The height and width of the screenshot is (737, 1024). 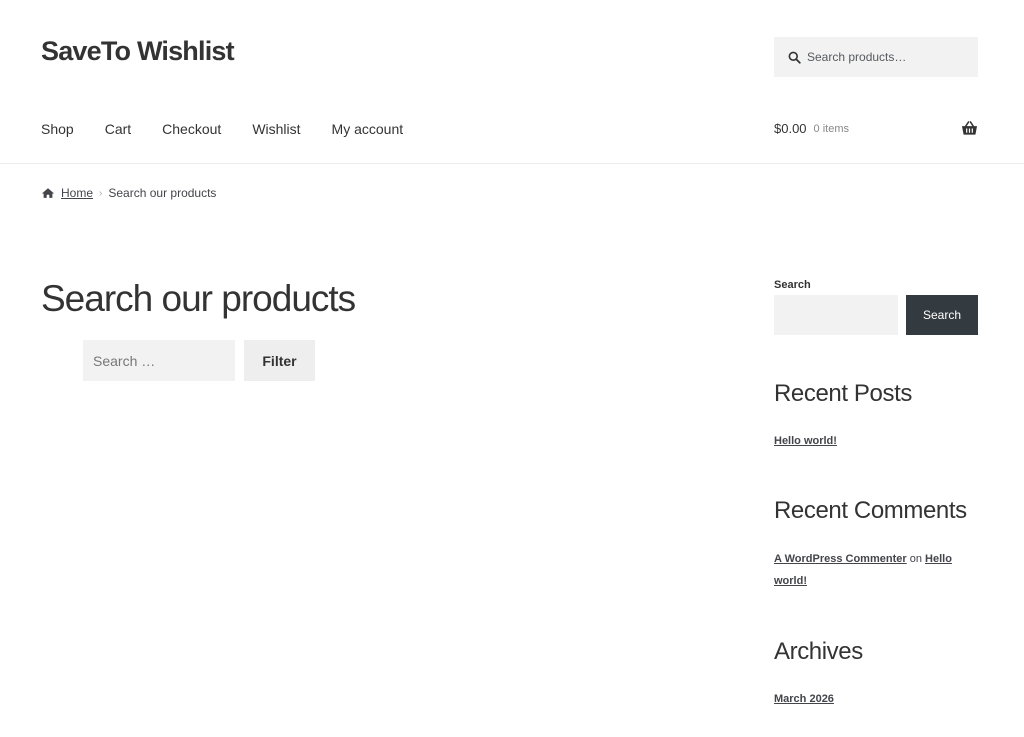 I want to click on product-filter-form: Search … Filter, so click(x=199, y=360).